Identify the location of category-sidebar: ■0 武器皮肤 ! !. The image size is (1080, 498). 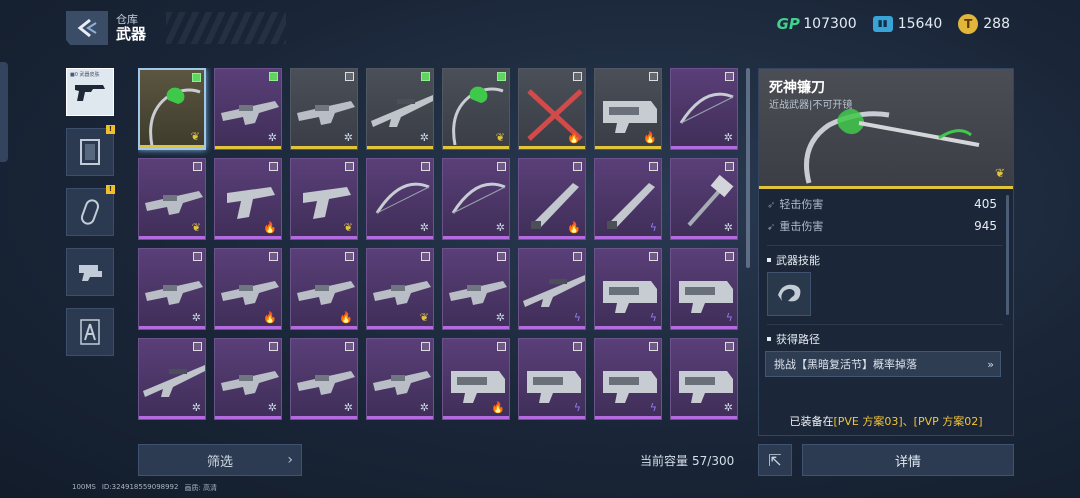
(91, 218).